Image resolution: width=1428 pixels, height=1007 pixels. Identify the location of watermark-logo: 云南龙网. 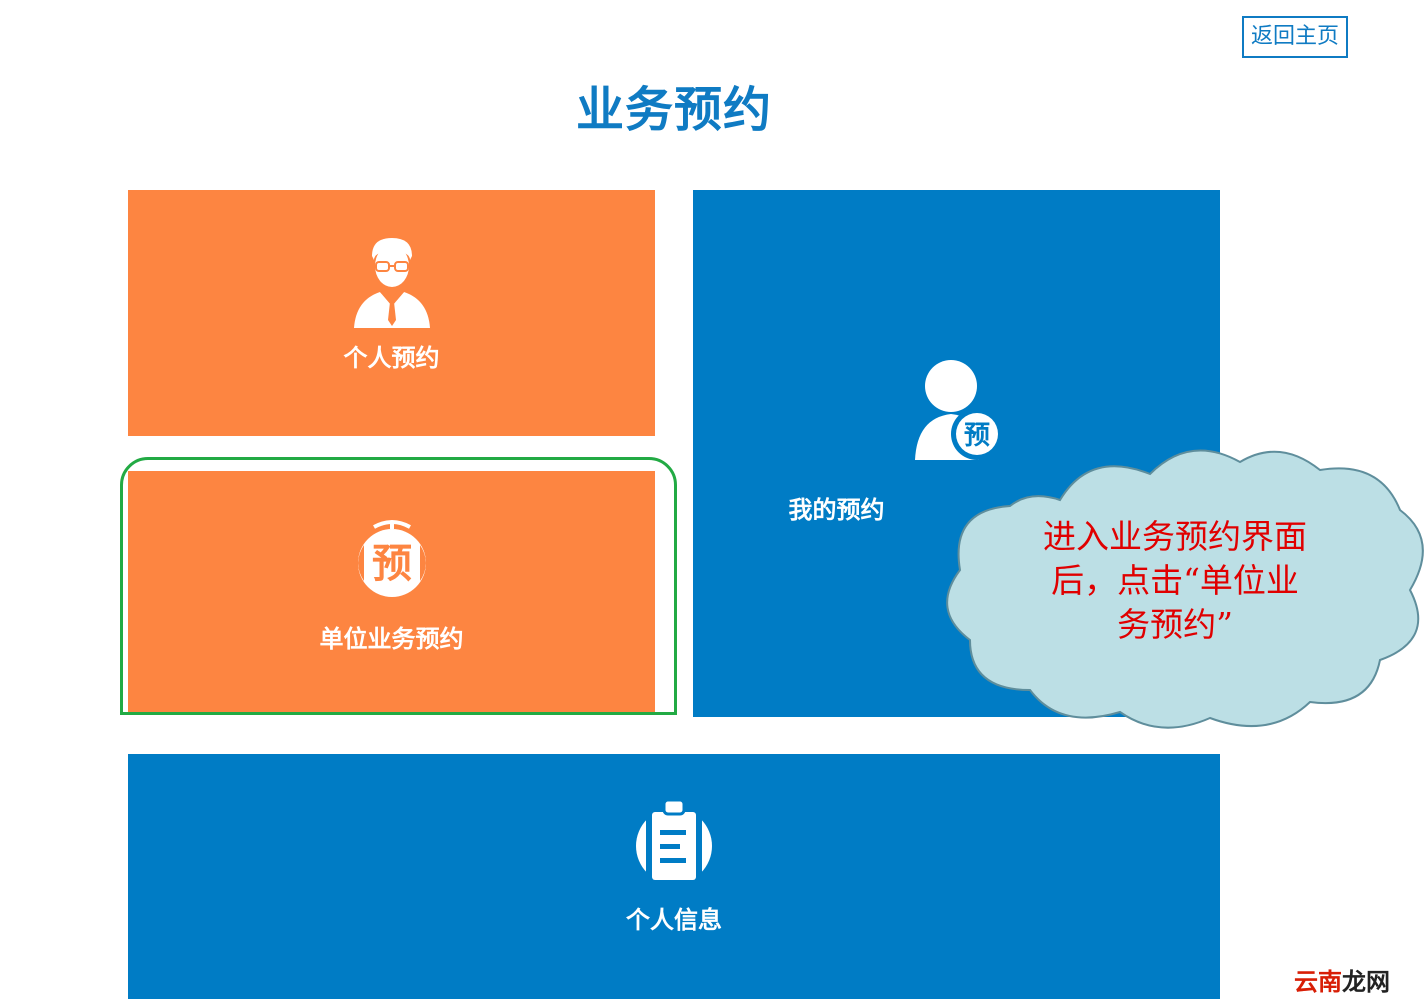
(1342, 979).